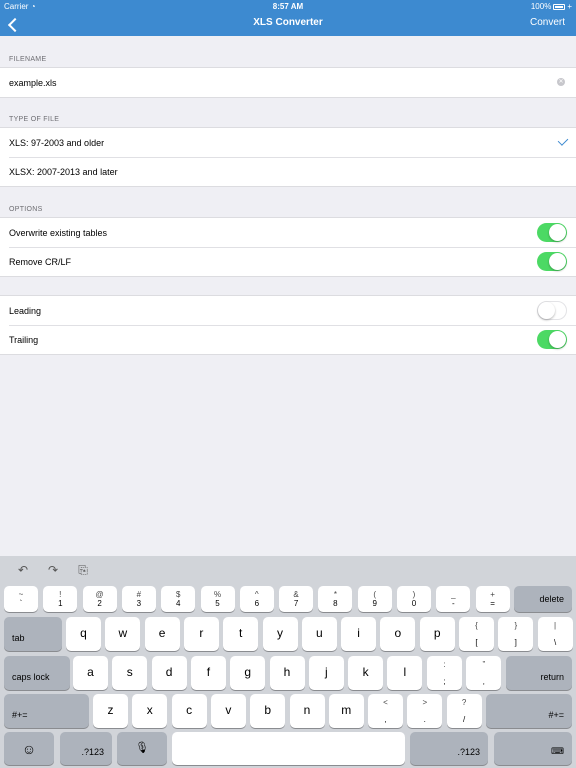 This screenshot has height=768, width=576. I want to click on key-punct: {[, so click(476, 634).